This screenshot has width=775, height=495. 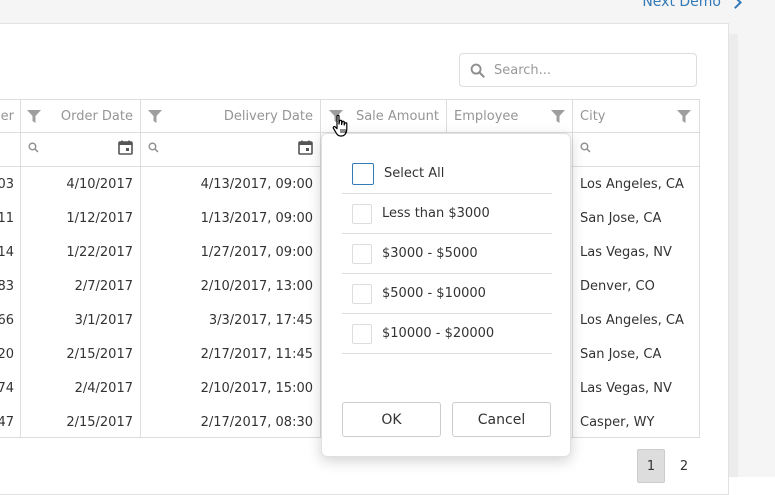 What do you see at coordinates (231, 149) in the screenshot?
I see `filter-cell-delivery-date` at bounding box center [231, 149].